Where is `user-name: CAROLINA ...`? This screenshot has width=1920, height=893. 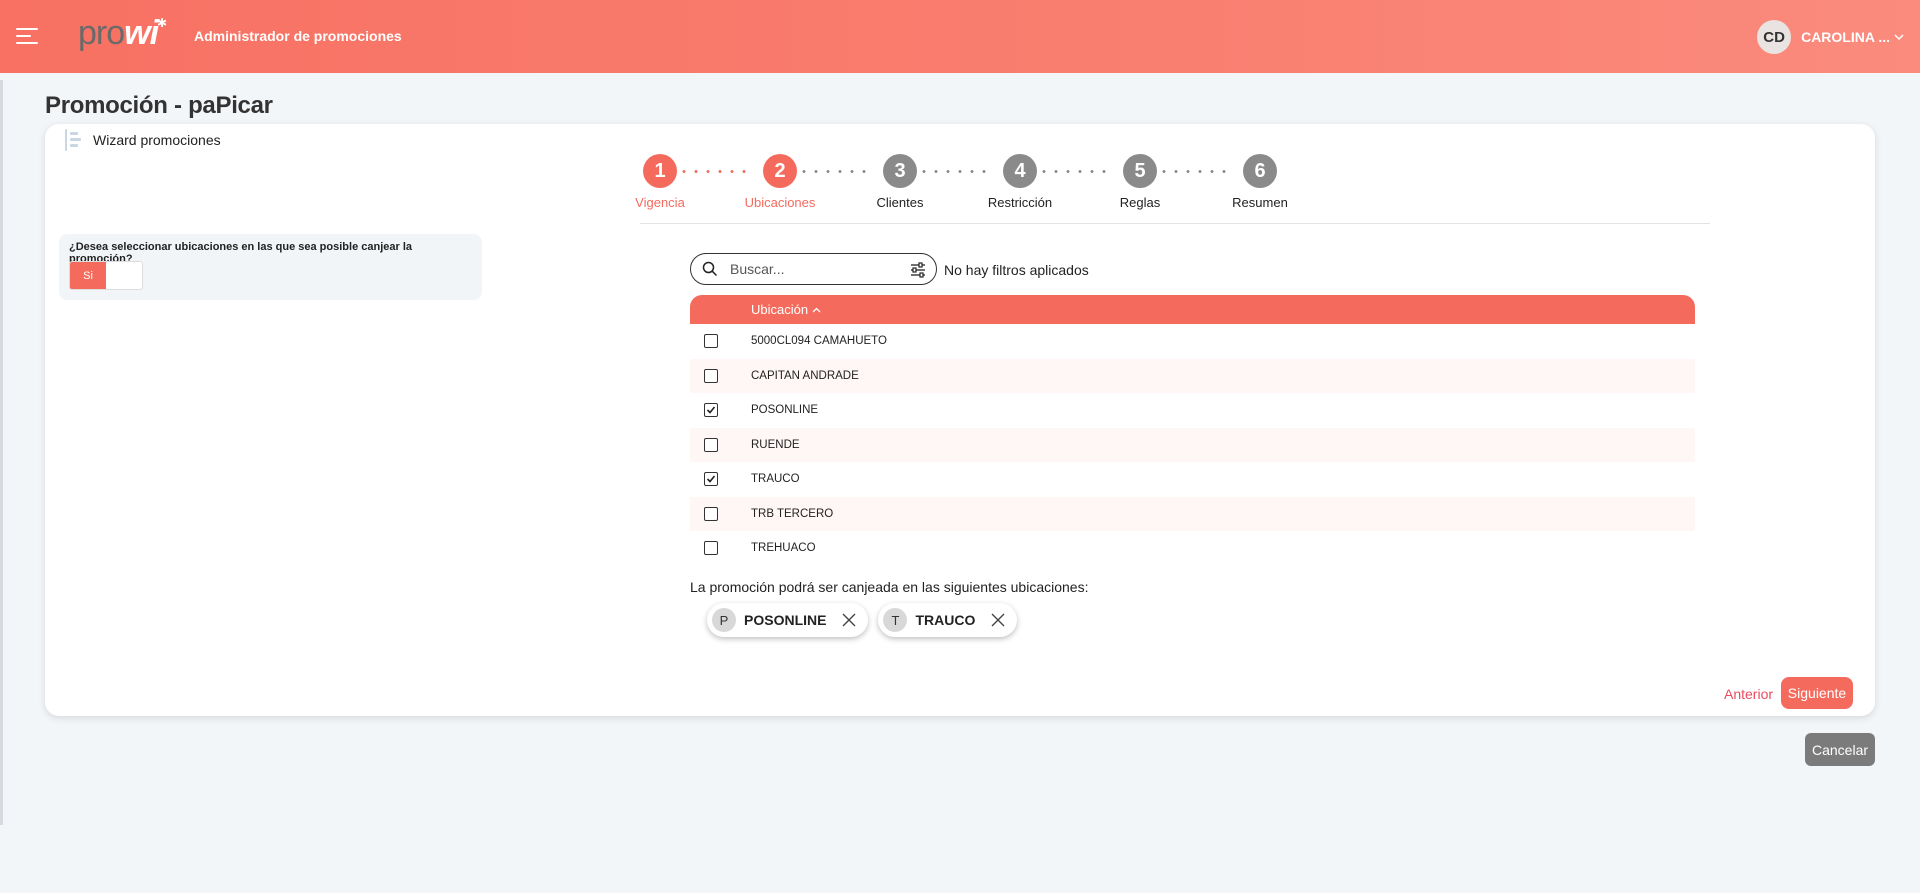
user-name: CAROLINA ... is located at coordinates (1845, 37).